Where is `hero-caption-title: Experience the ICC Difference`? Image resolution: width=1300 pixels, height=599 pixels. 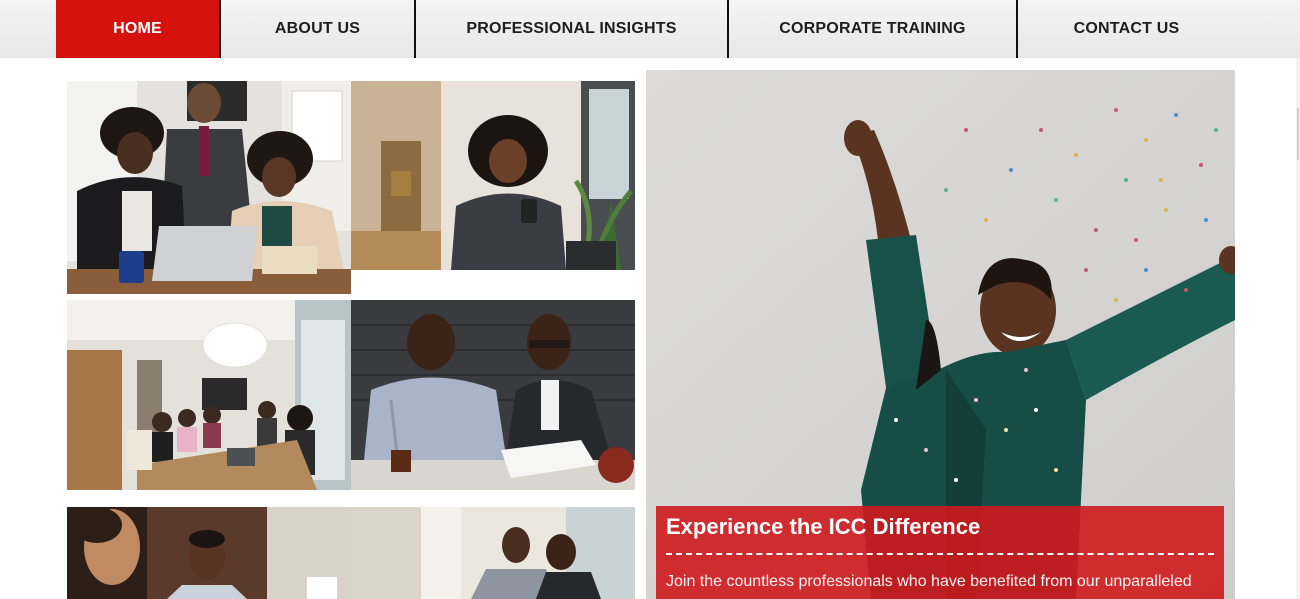
hero-caption-title: Experience the ICC Difference is located at coordinates (823, 526).